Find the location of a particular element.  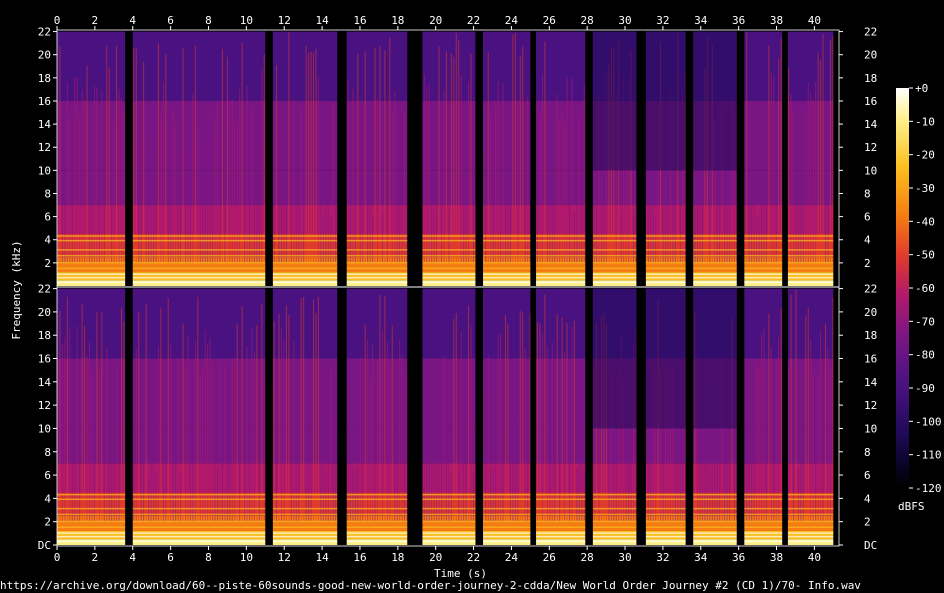

y-tick-label-right: 2 is located at coordinates (867, 522).